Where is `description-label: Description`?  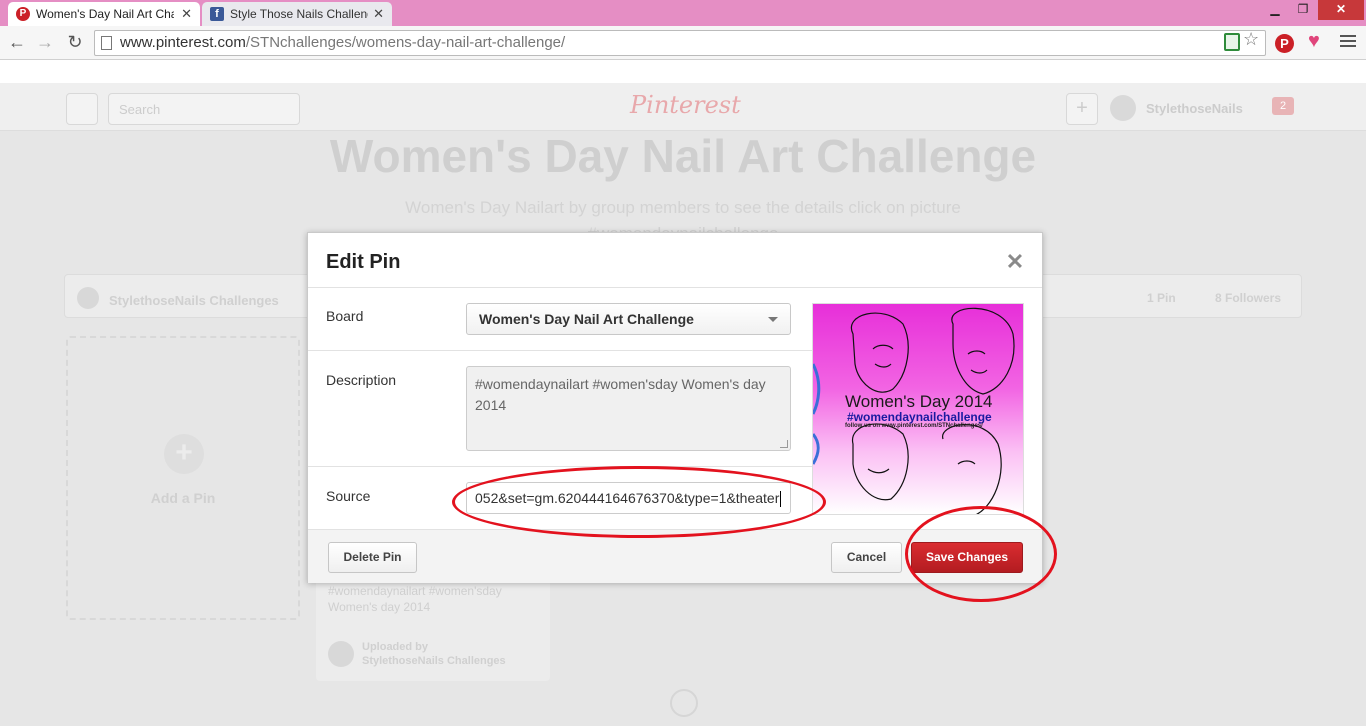
description-label: Description is located at coordinates (361, 380).